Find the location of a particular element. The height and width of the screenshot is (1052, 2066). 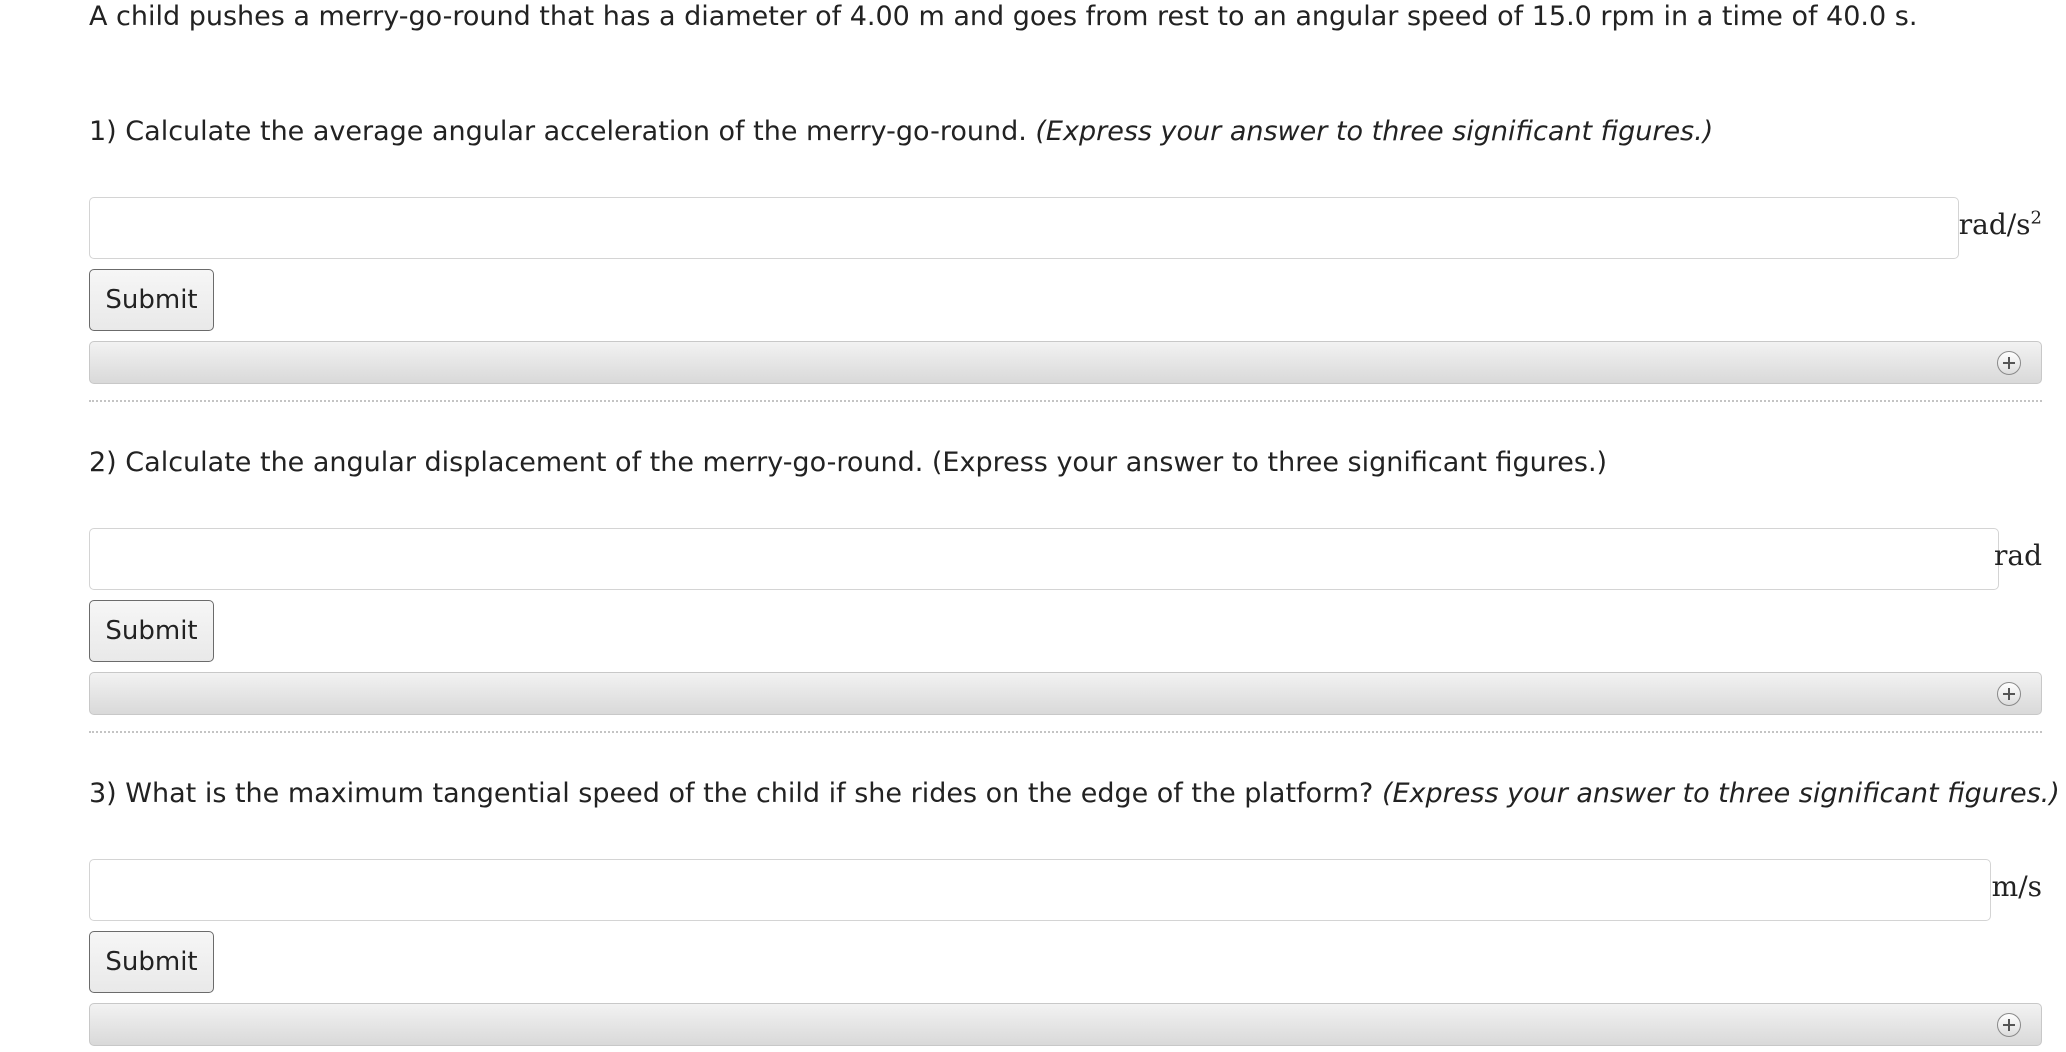

question-3-unit: m/s is located at coordinates (2017, 887).